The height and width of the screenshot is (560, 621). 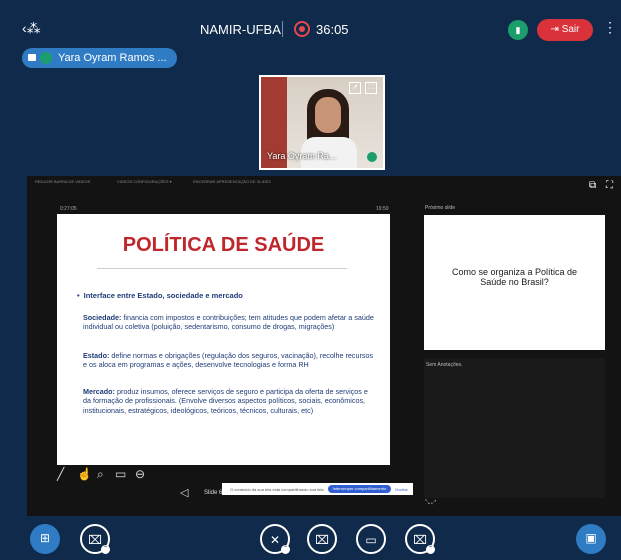 What do you see at coordinates (382, 209) in the screenshot?
I see `clock: 19:50` at bounding box center [382, 209].